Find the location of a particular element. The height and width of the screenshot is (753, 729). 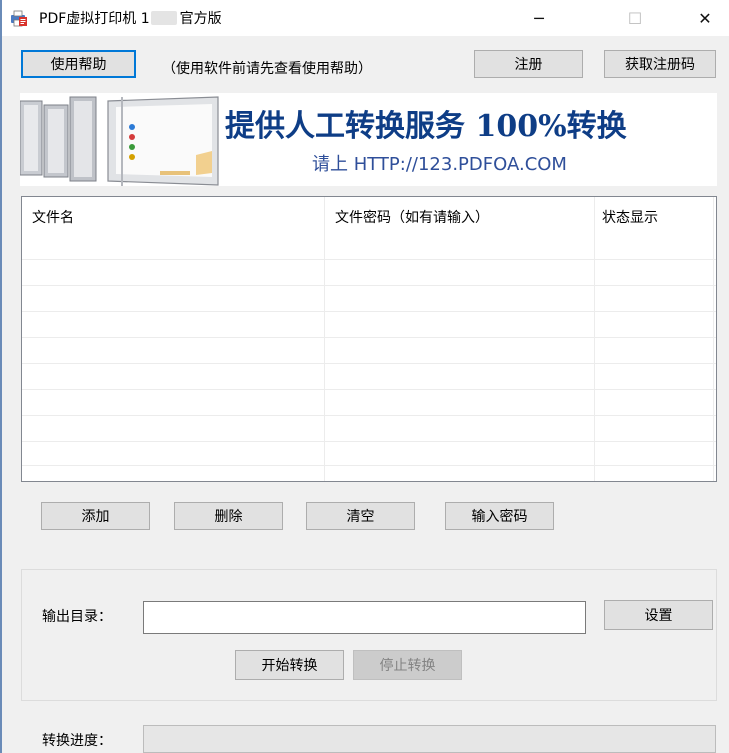

minimize-button: ─ is located at coordinates (539, 18).